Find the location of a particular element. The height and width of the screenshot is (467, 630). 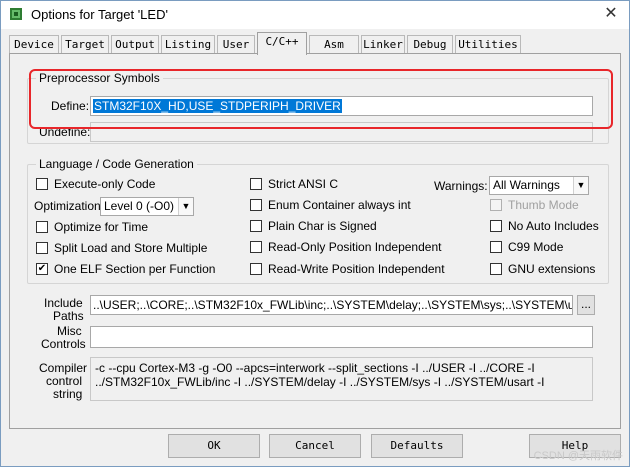

tab-output: Output is located at coordinates (135, 44).